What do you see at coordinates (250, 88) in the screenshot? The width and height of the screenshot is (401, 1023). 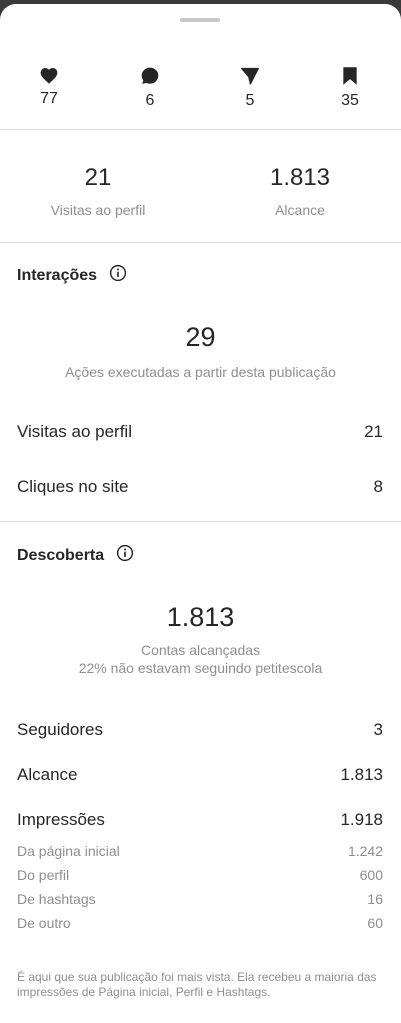 I see `shares-stat: 5` at bounding box center [250, 88].